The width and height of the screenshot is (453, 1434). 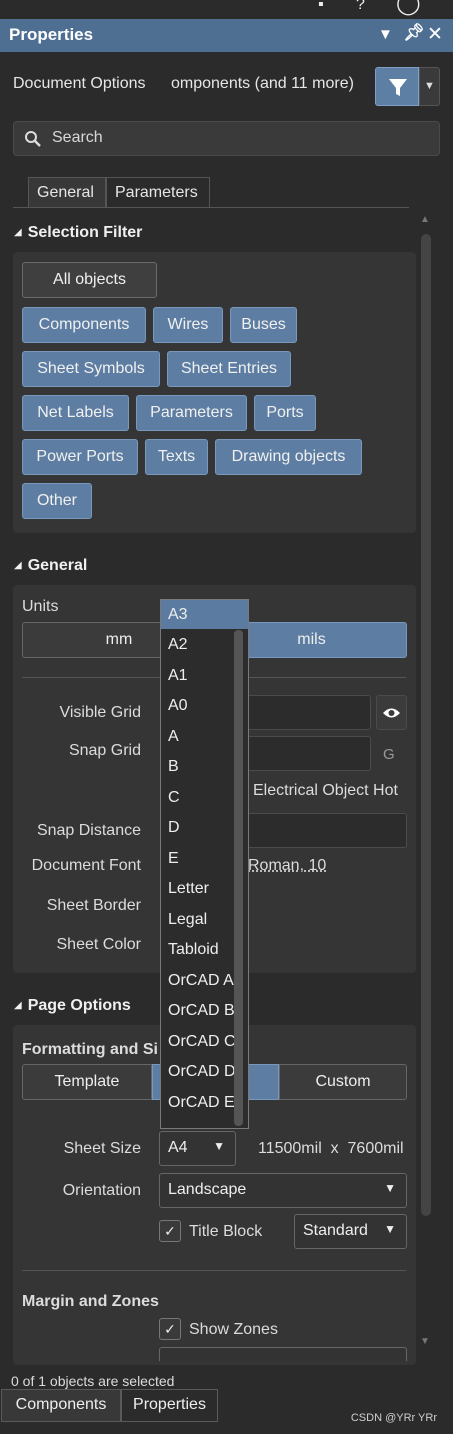 I want to click on dropdown-item-letter: Letter, so click(x=188, y=889).